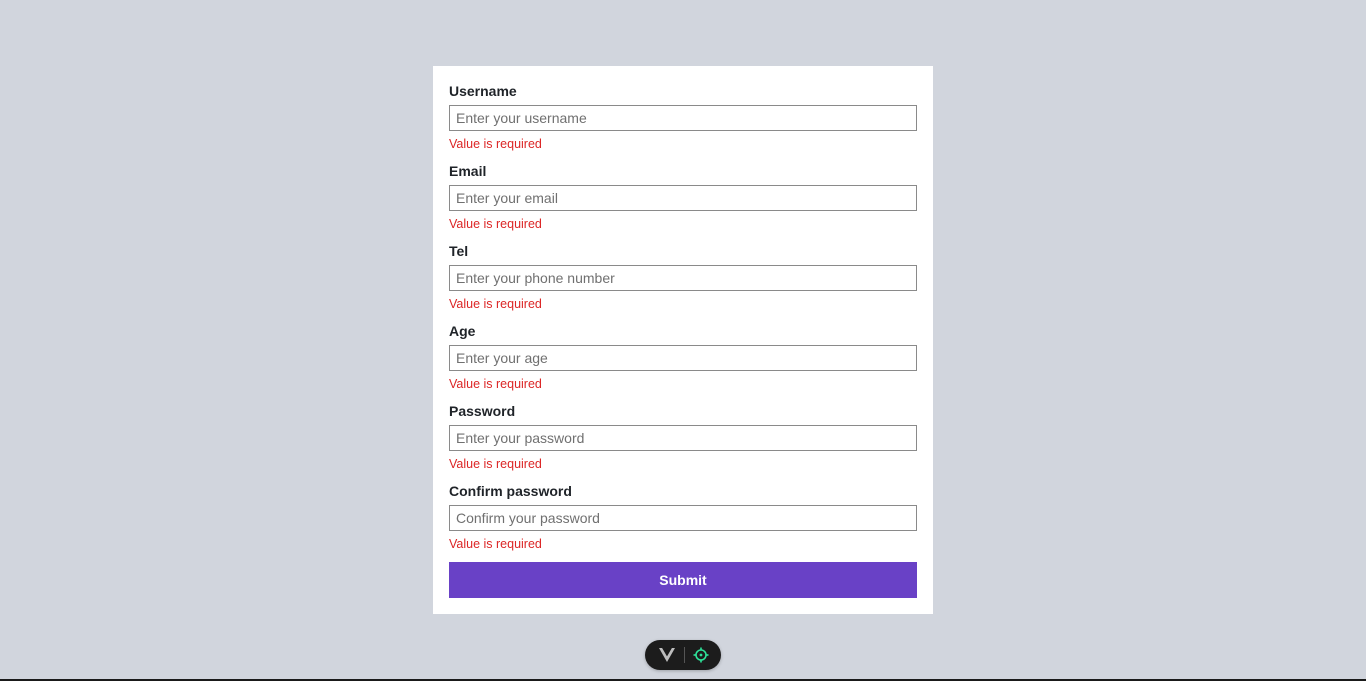 The height and width of the screenshot is (681, 1366). What do you see at coordinates (495, 224) in the screenshot?
I see `email-error: Value is required` at bounding box center [495, 224].